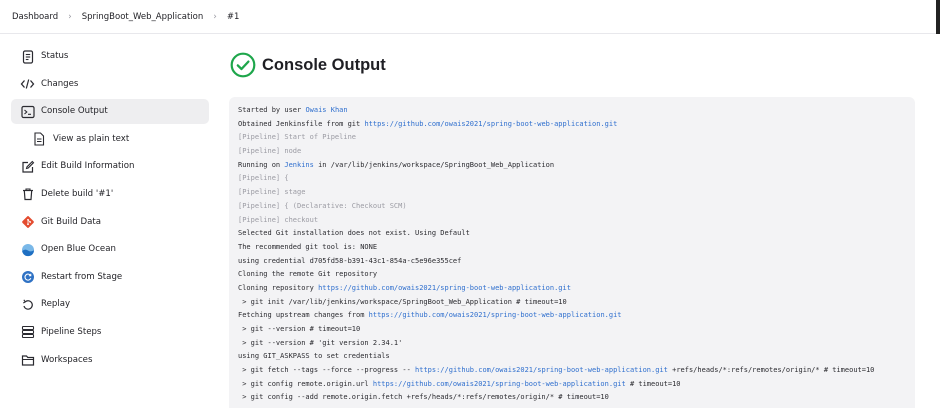  Describe the element at coordinates (297, 137) in the screenshot. I see `console-text: [Pipeline] Start of Pipeline` at that location.